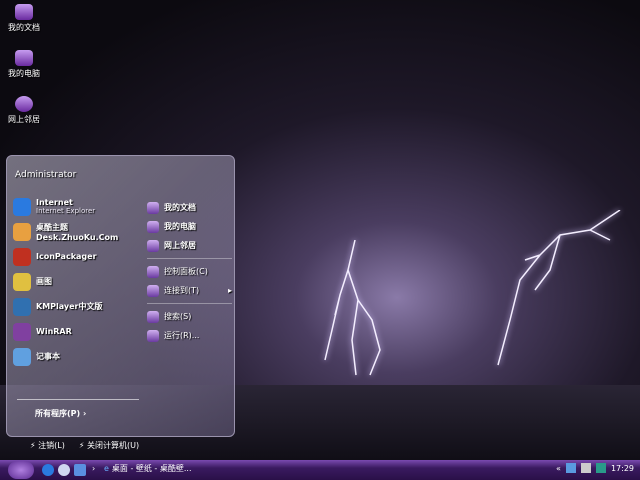 The image size is (640, 480). Describe the element at coordinates (78, 356) in the screenshot. I see `pinned-item: 记事本` at that location.